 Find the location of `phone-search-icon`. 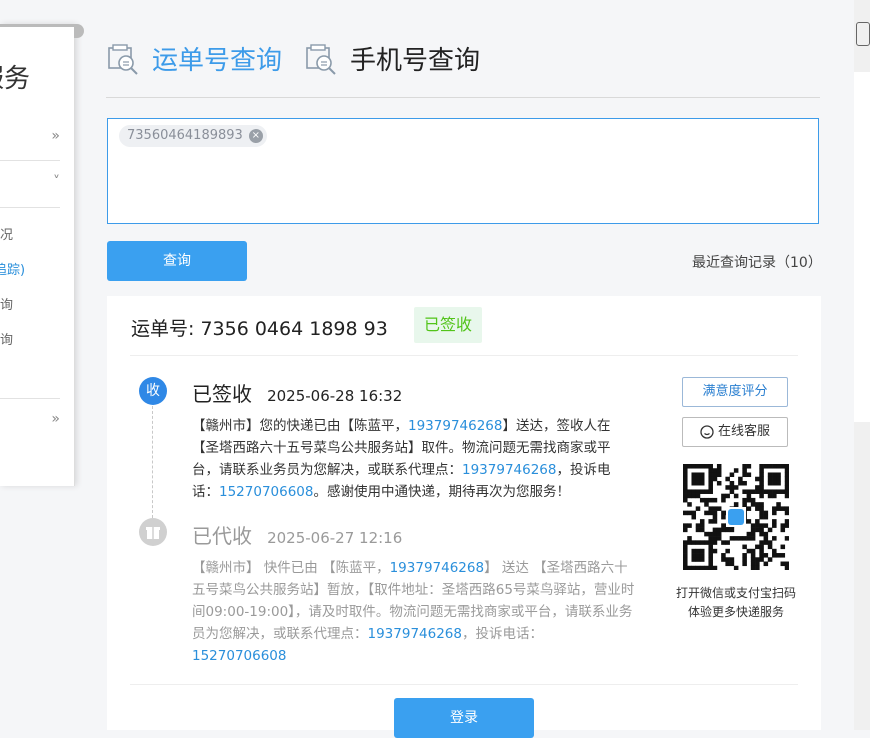

phone-search-icon is located at coordinates (321, 59).